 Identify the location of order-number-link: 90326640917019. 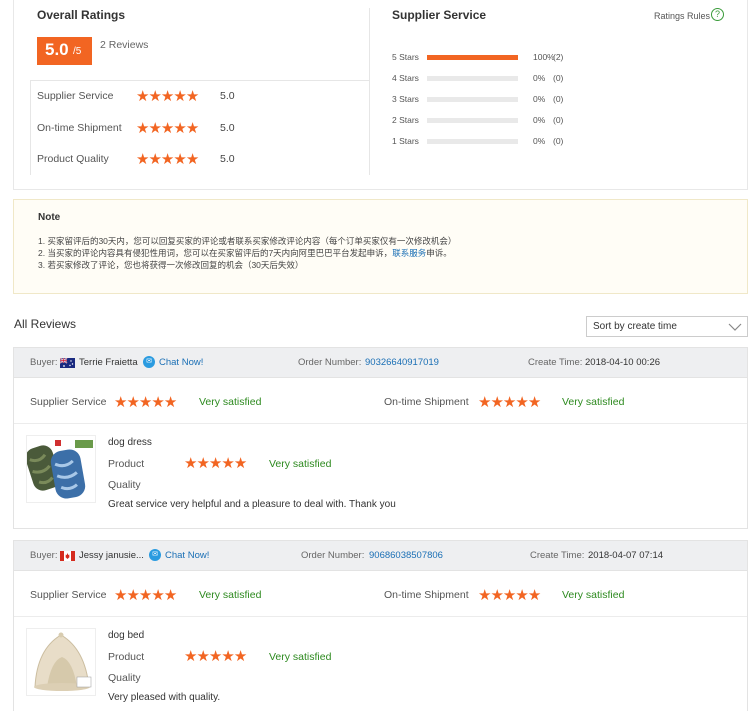
(402, 362).